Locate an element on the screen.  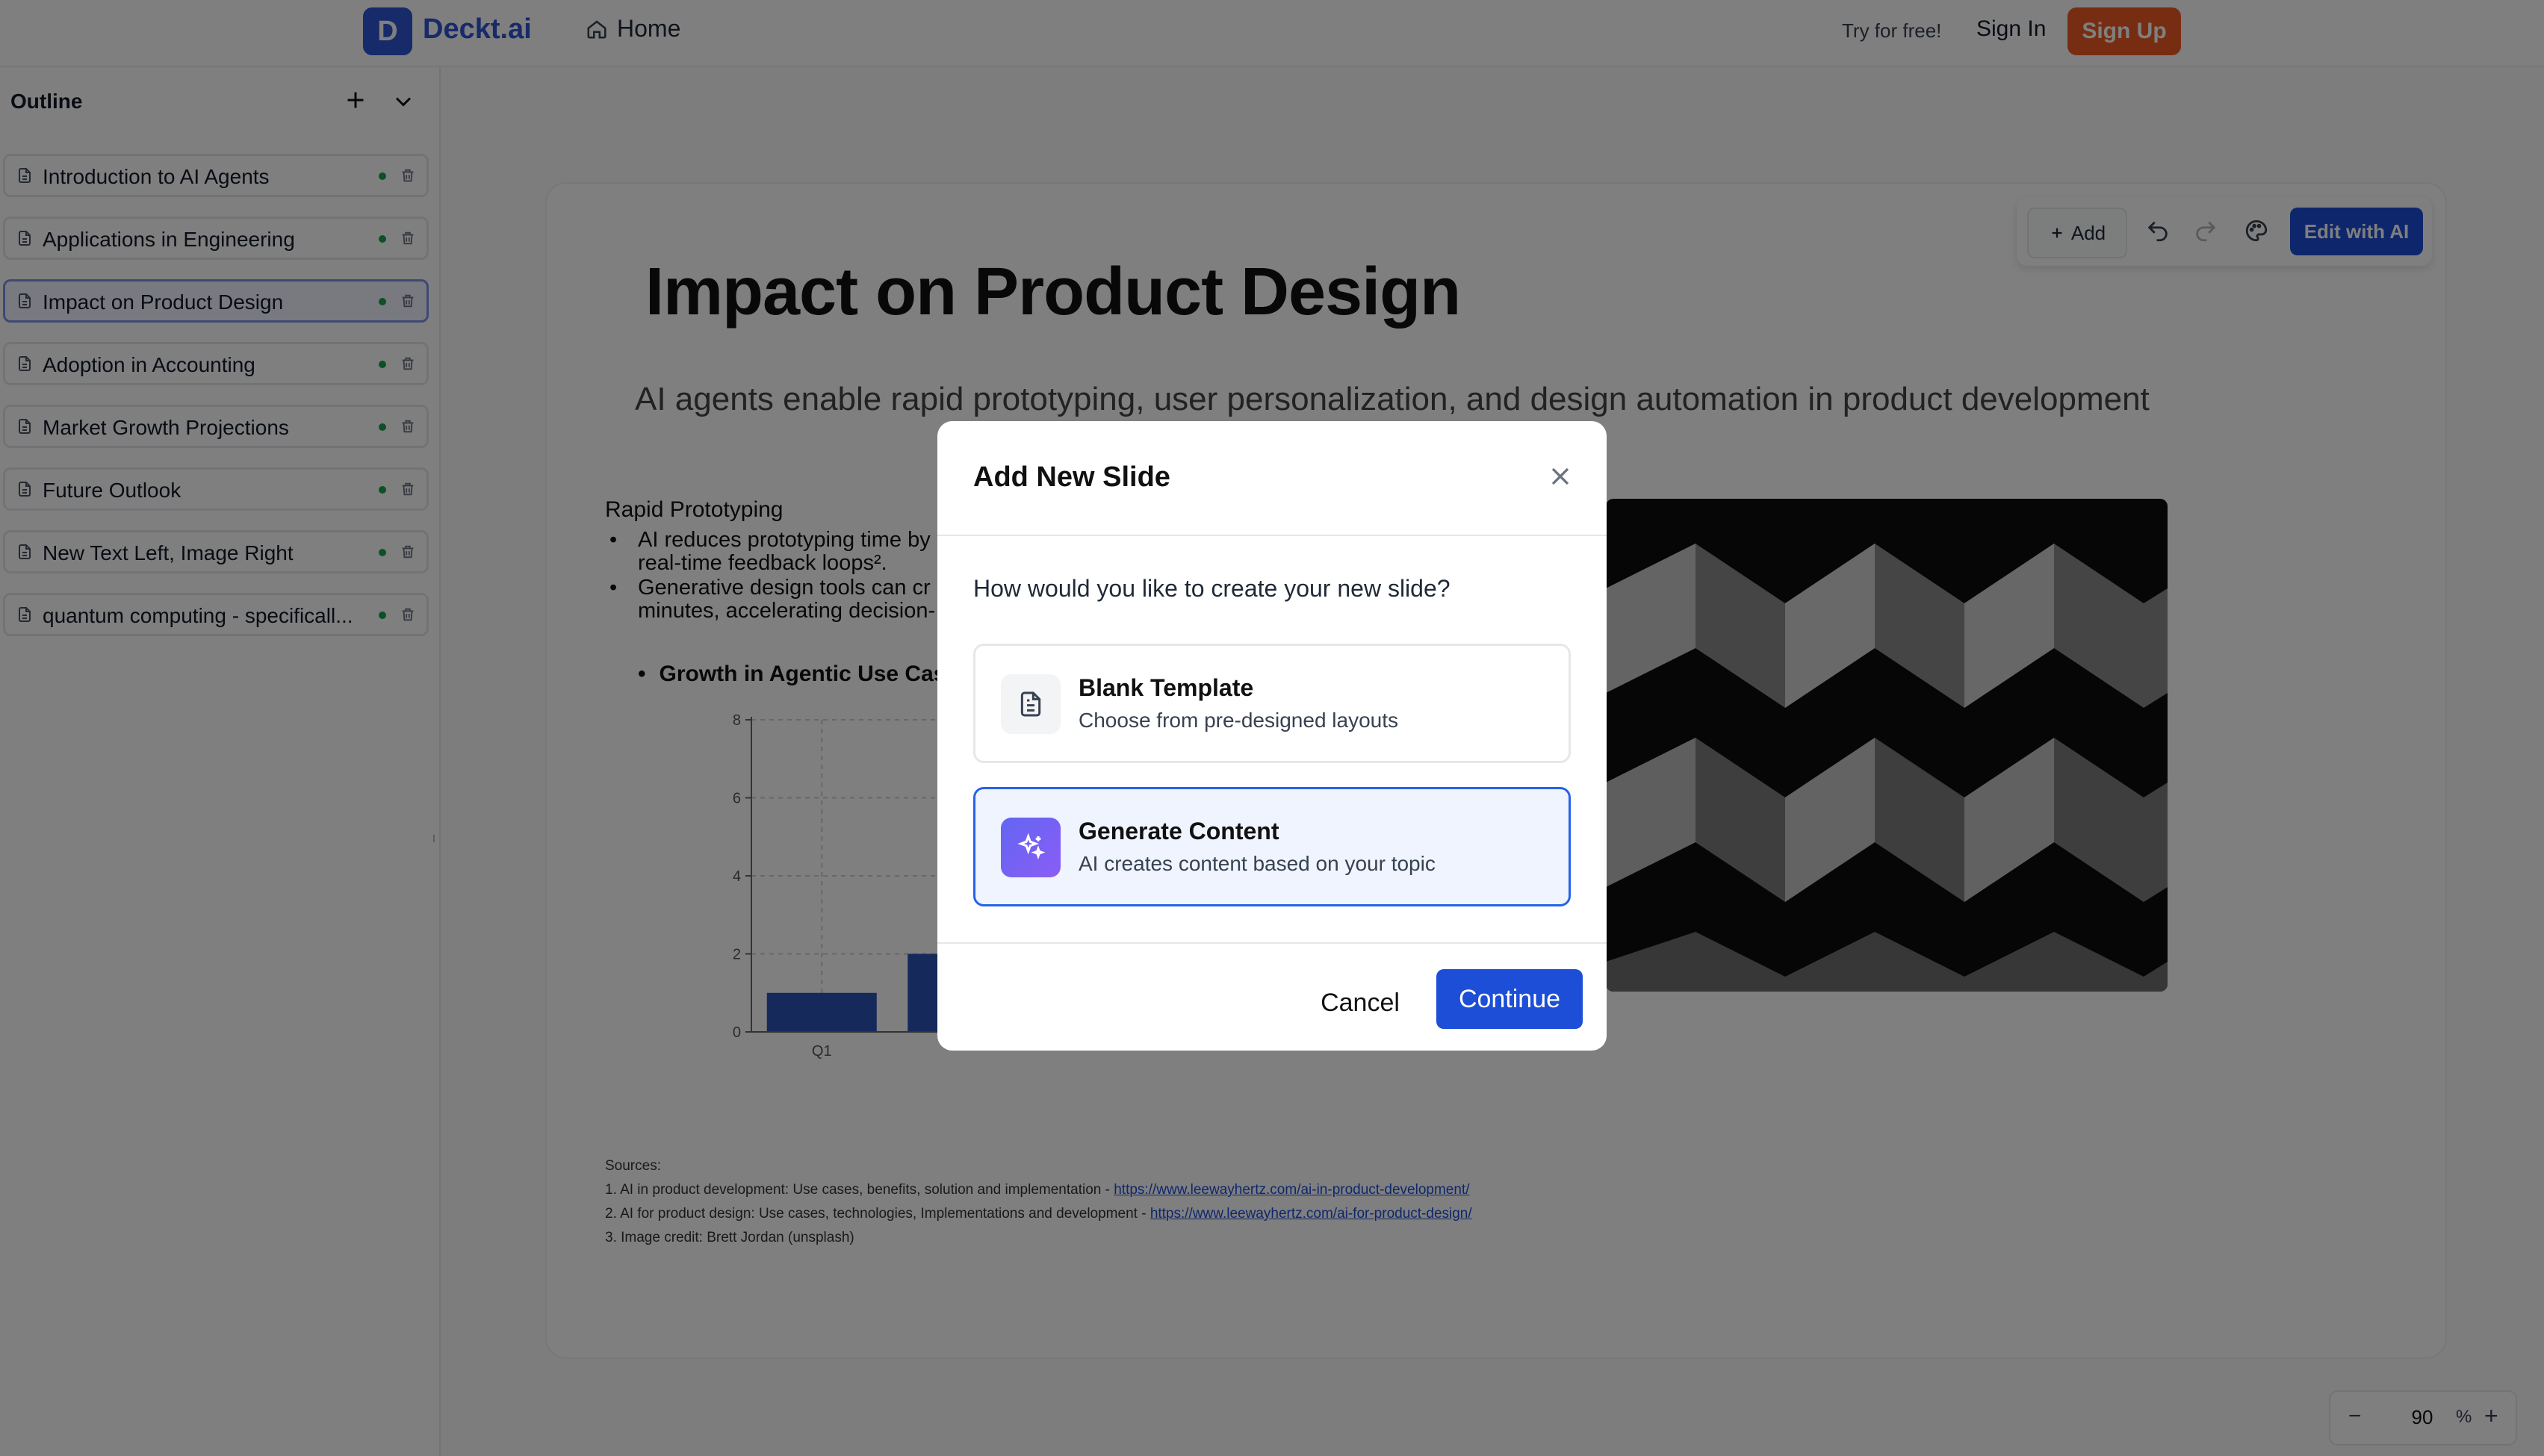
dialog-title: Add New Slide is located at coordinates (1071, 477).